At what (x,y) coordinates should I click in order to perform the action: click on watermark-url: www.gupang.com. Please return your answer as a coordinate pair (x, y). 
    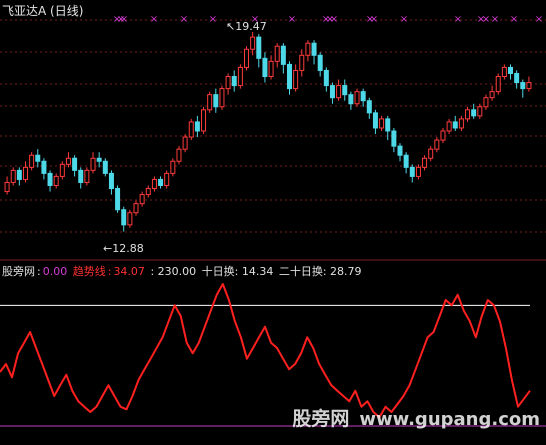
    Looking at the image, I should click on (449, 419).